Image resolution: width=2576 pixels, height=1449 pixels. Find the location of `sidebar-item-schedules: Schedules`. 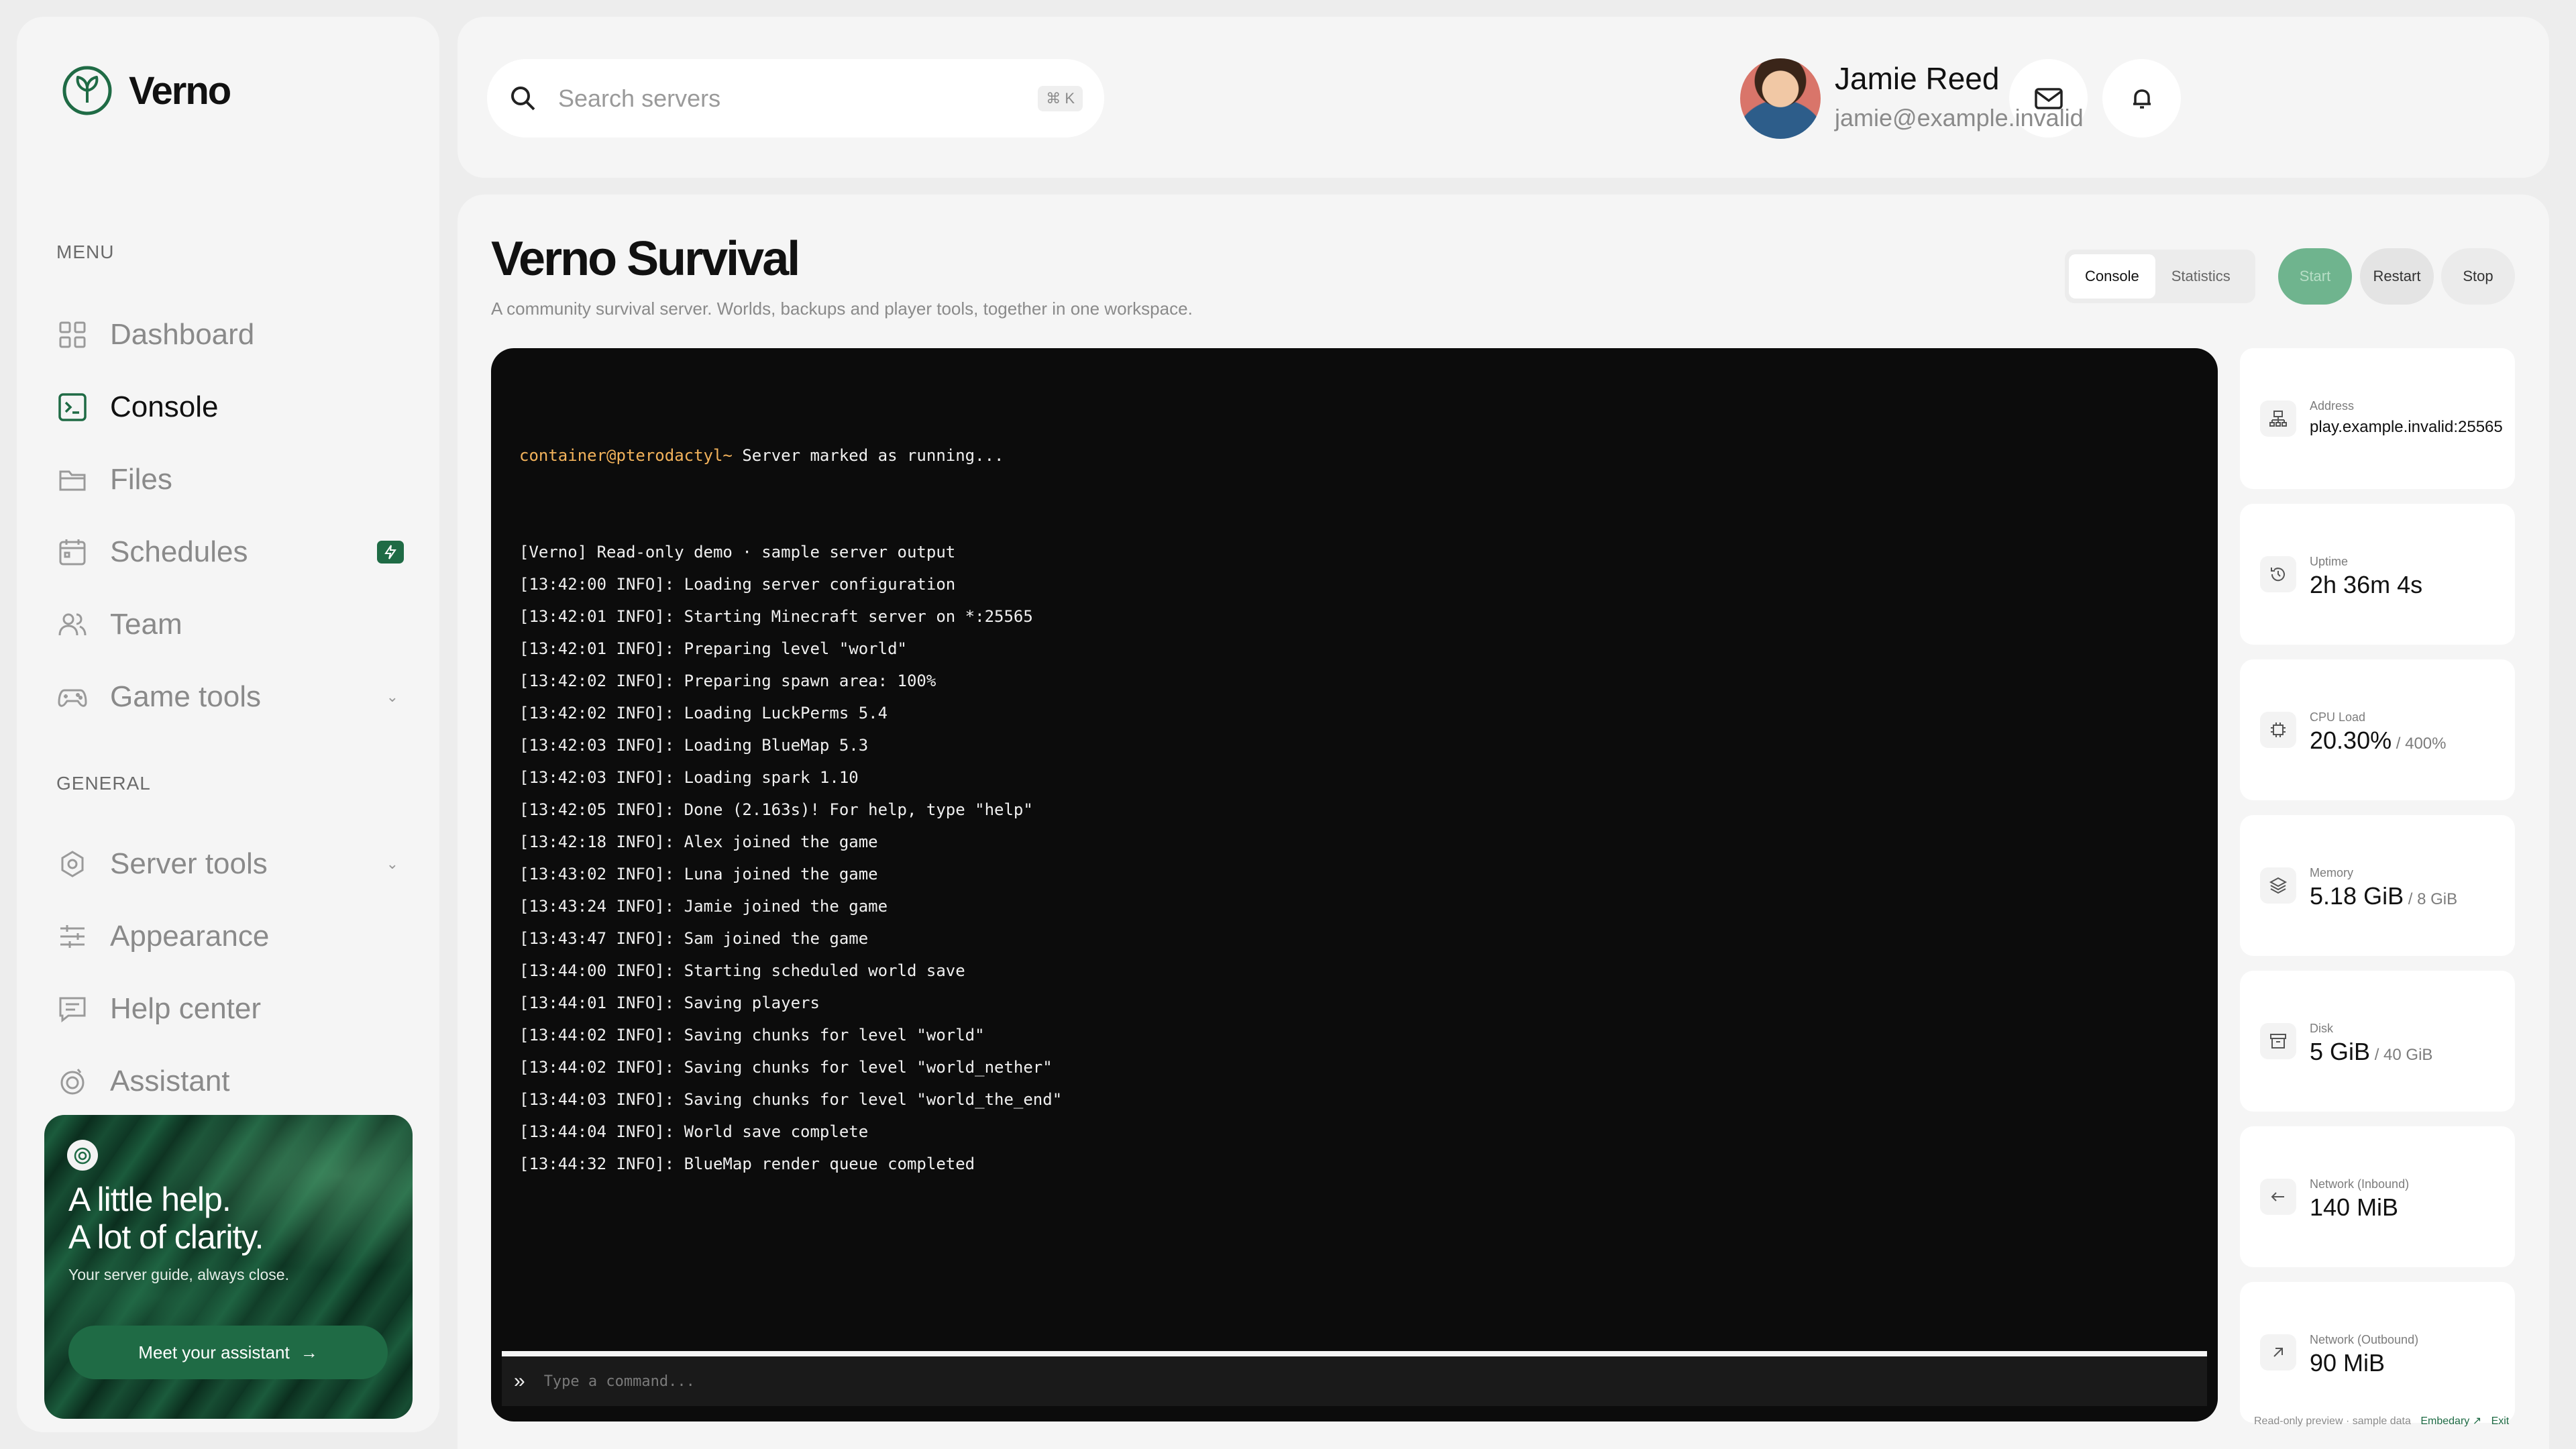

sidebar-item-schedules: Schedules is located at coordinates (237, 552).